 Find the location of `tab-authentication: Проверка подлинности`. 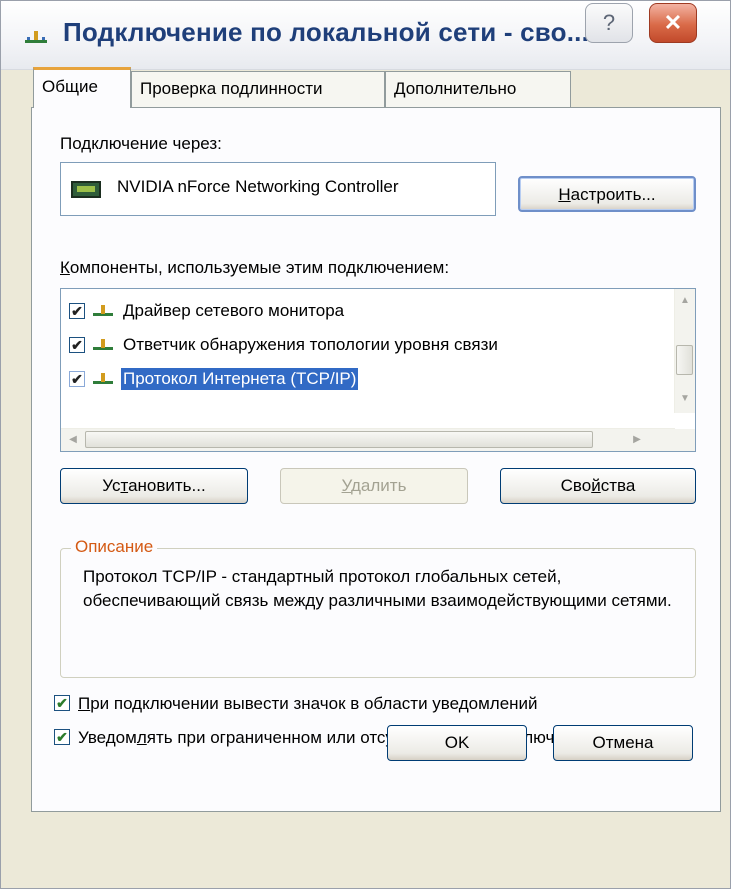

tab-authentication: Проверка подлинности is located at coordinates (258, 89).